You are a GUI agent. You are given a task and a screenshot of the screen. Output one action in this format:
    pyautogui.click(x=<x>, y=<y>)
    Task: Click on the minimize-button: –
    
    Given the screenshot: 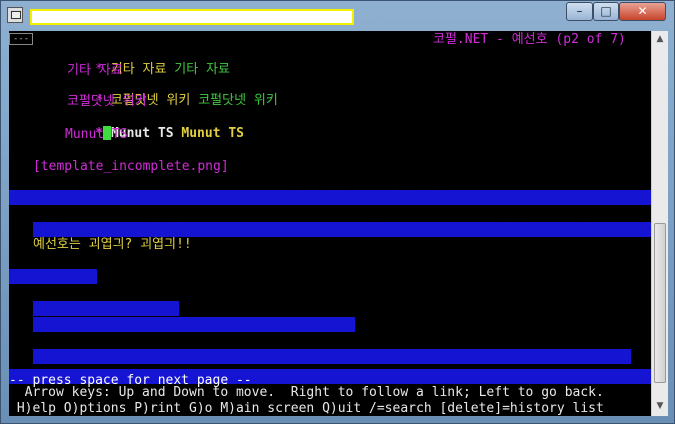 What is the action you would take?
    pyautogui.click(x=579, y=11)
    